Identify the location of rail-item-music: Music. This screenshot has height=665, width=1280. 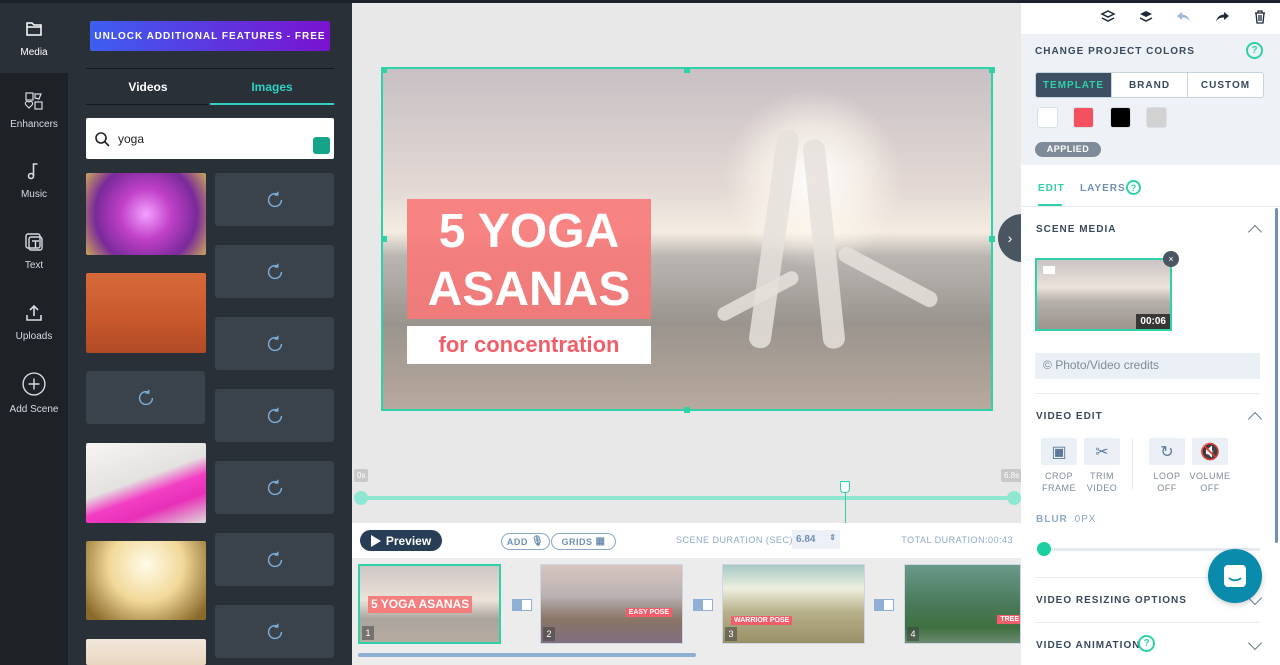
(34, 180).